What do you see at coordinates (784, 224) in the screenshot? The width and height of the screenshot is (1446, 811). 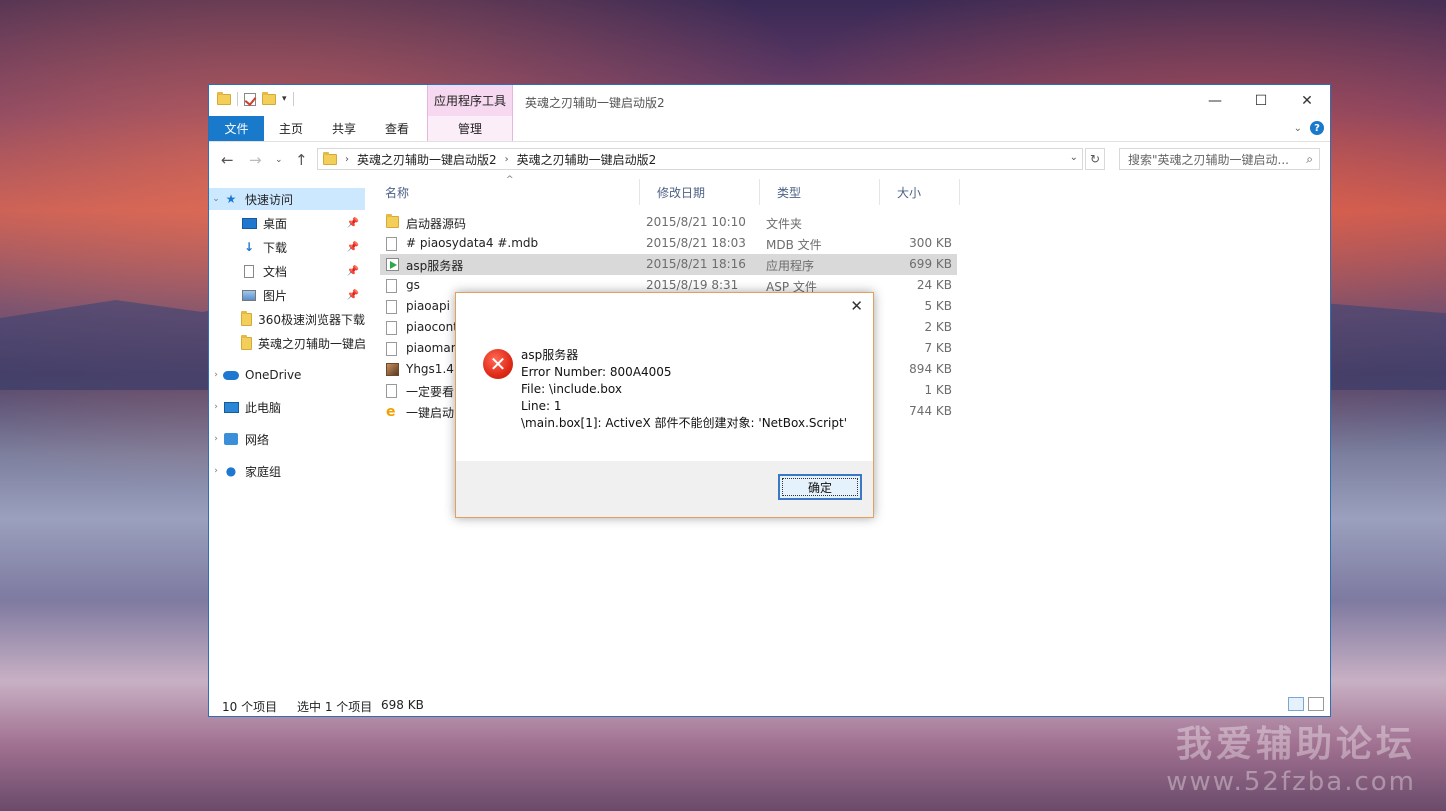 I see `file-type: 文件夹` at bounding box center [784, 224].